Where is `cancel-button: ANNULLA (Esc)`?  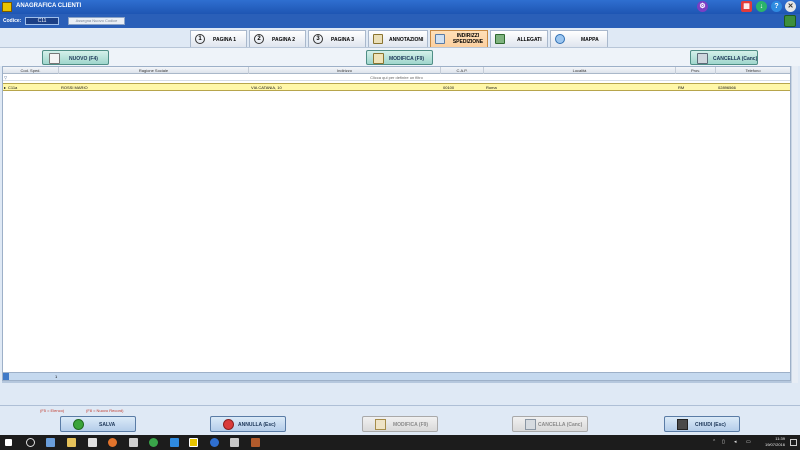 cancel-button: ANNULLA (Esc) is located at coordinates (248, 424).